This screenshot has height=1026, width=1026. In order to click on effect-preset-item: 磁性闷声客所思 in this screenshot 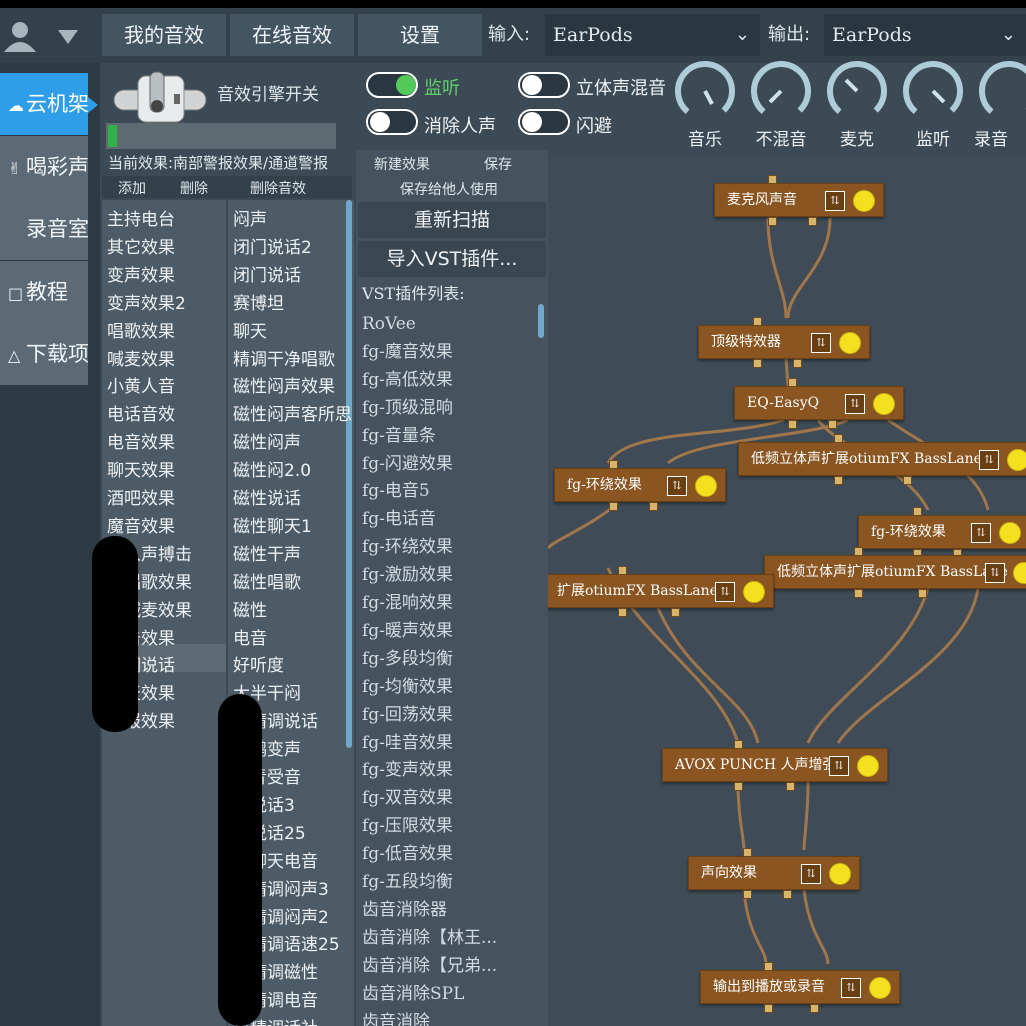, I will do `click(289, 415)`.